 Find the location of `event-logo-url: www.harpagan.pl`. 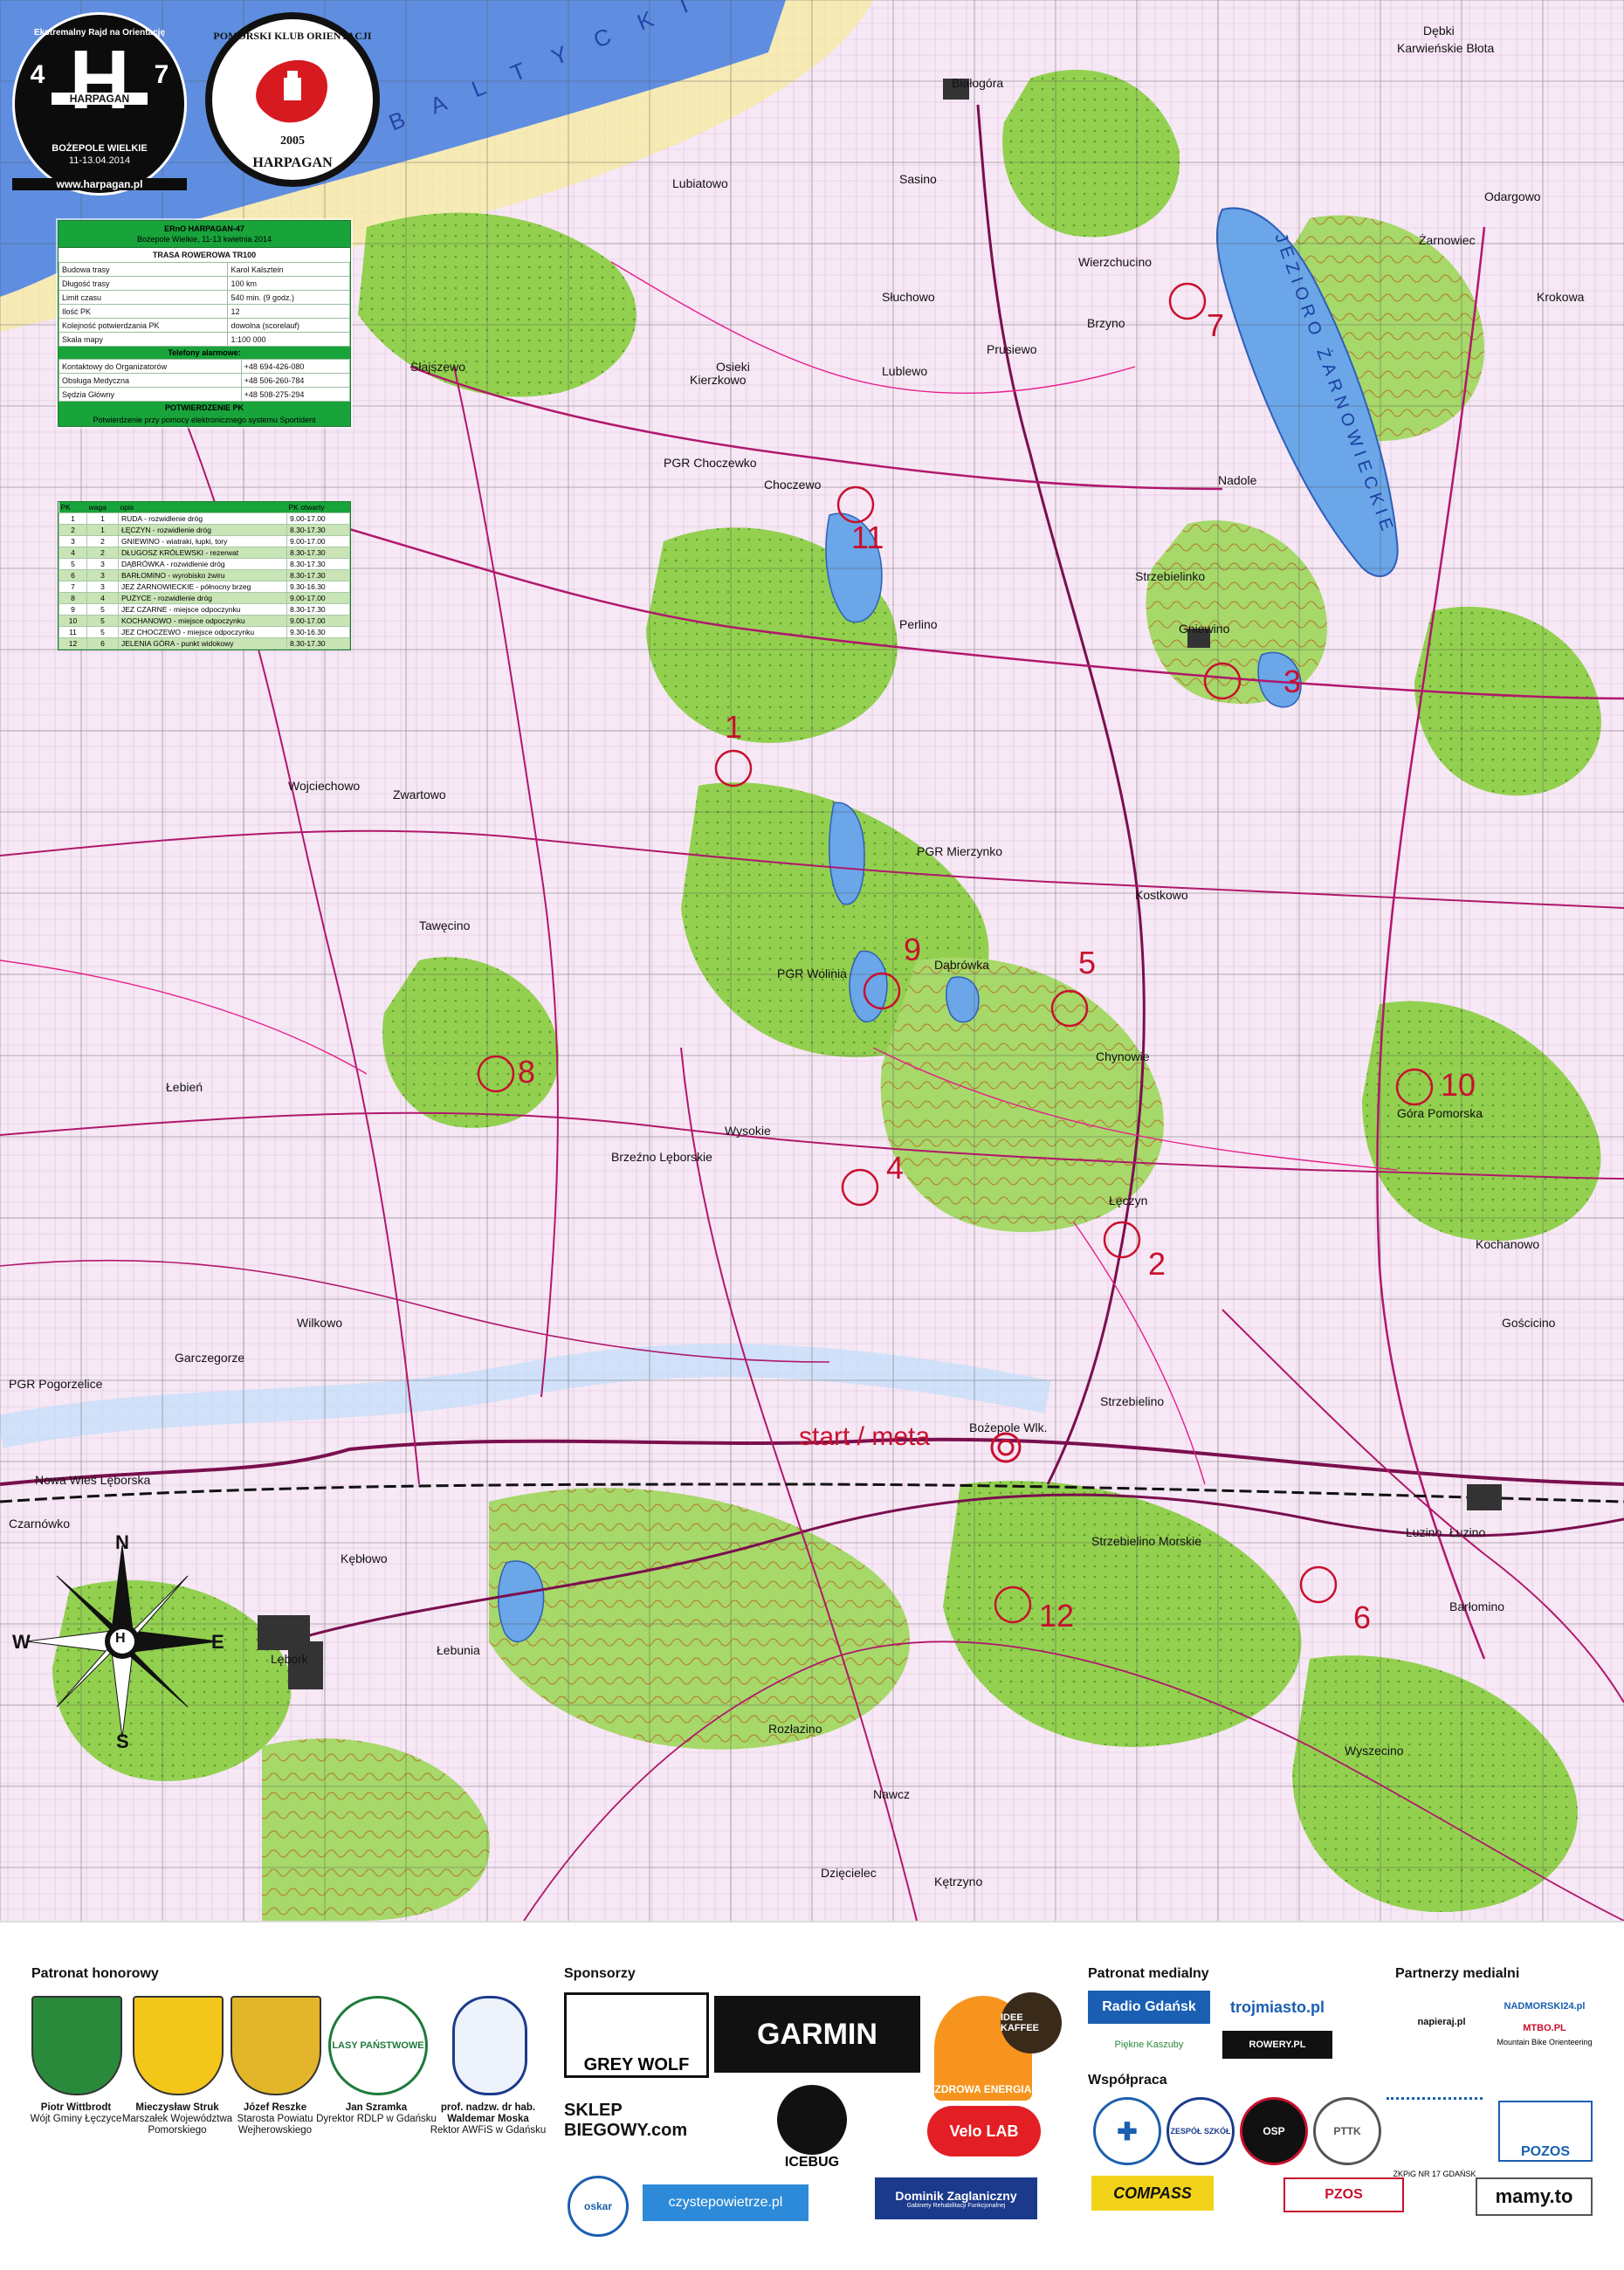

event-logo-url: www.harpagan.pl is located at coordinates (99, 184).